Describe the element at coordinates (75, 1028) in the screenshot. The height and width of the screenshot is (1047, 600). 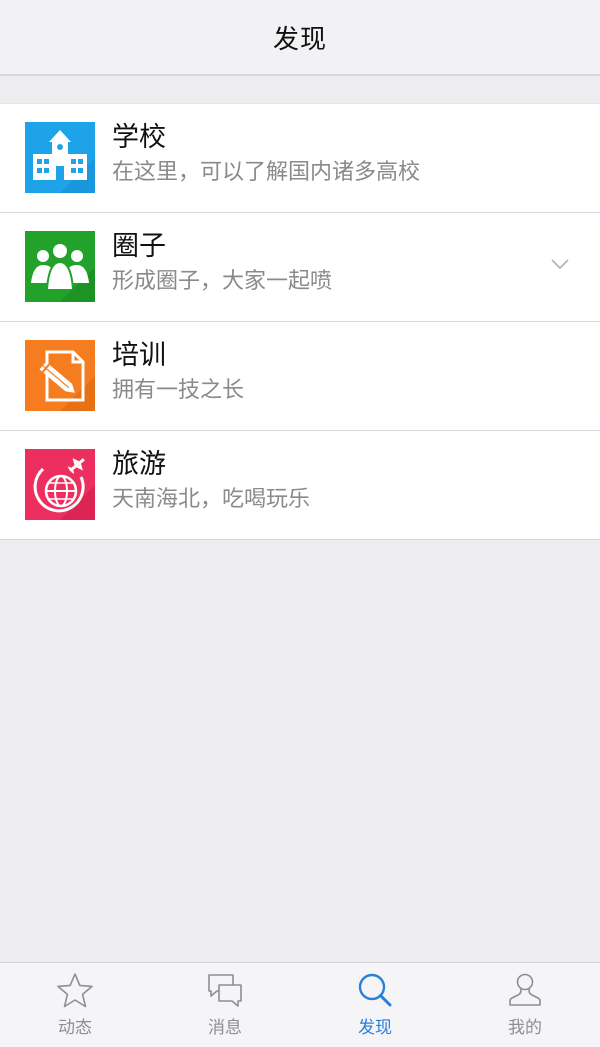
I see `tab-label: 动态` at that location.